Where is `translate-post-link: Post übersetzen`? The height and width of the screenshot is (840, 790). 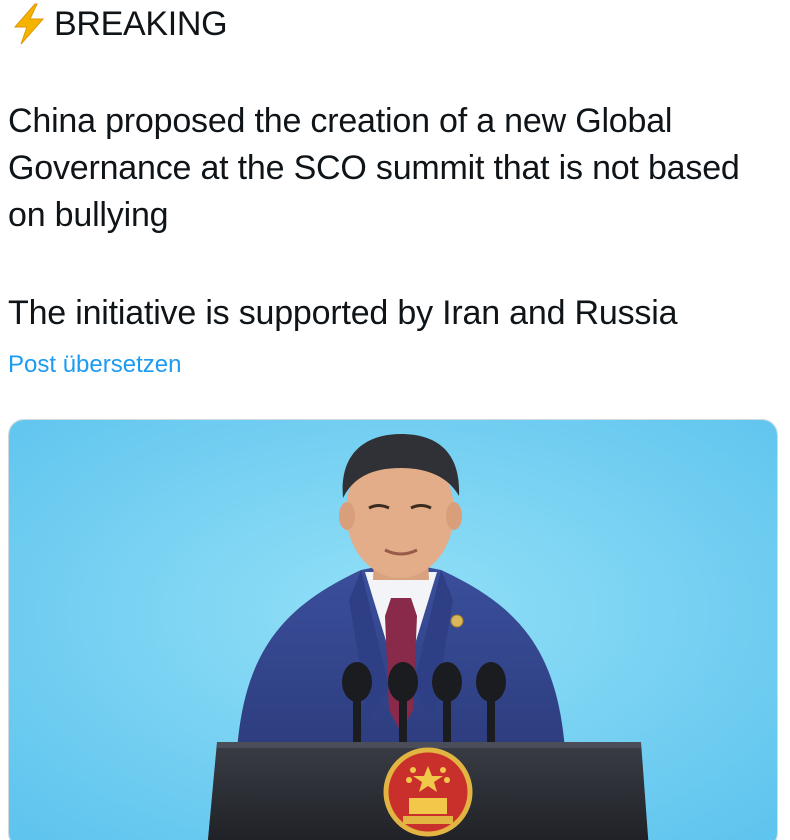
translate-post-link: Post übersetzen is located at coordinates (94, 365).